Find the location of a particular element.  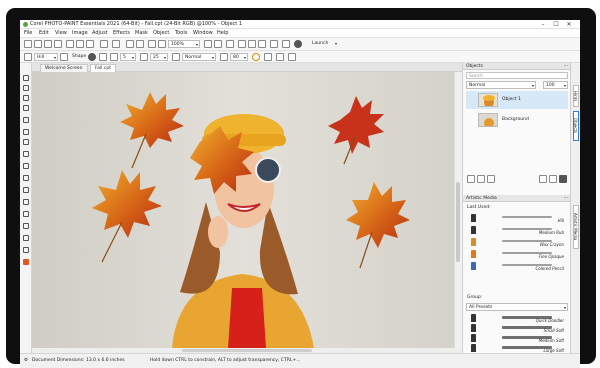

text-tool-icon is located at coordinates (26, 166).